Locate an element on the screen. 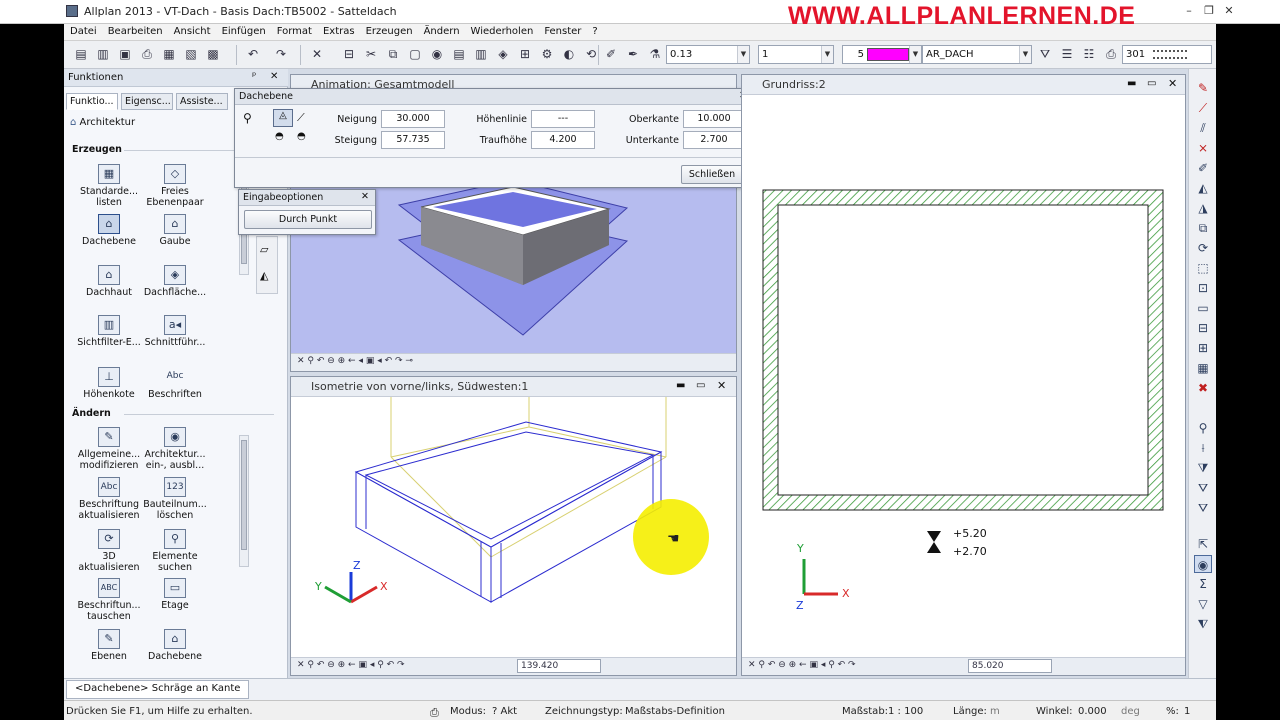 Image resolution: width=1280 pixels, height=720 pixels. filter4-icon: ▽ is located at coordinates (1203, 604).